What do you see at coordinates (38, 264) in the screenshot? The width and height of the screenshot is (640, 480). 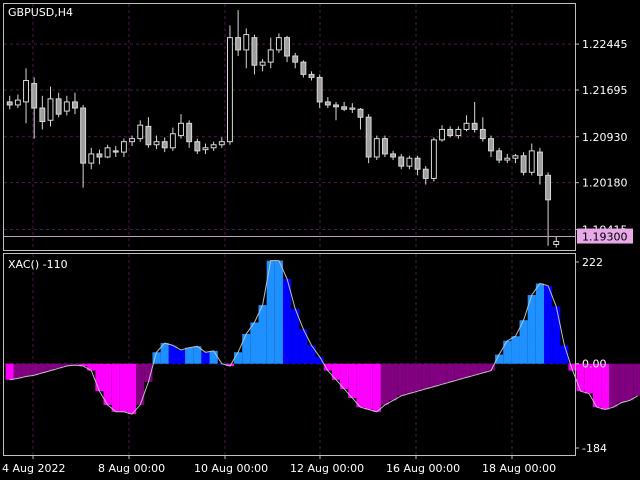 I see `indicator-label: XAC() -110` at bounding box center [38, 264].